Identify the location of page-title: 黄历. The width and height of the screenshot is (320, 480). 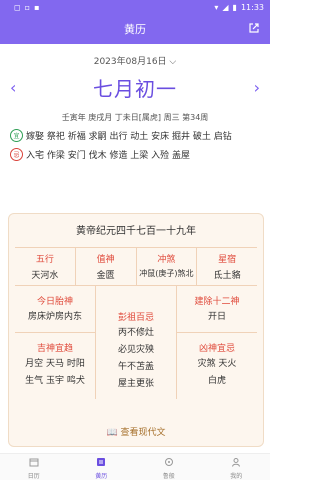
(135, 29).